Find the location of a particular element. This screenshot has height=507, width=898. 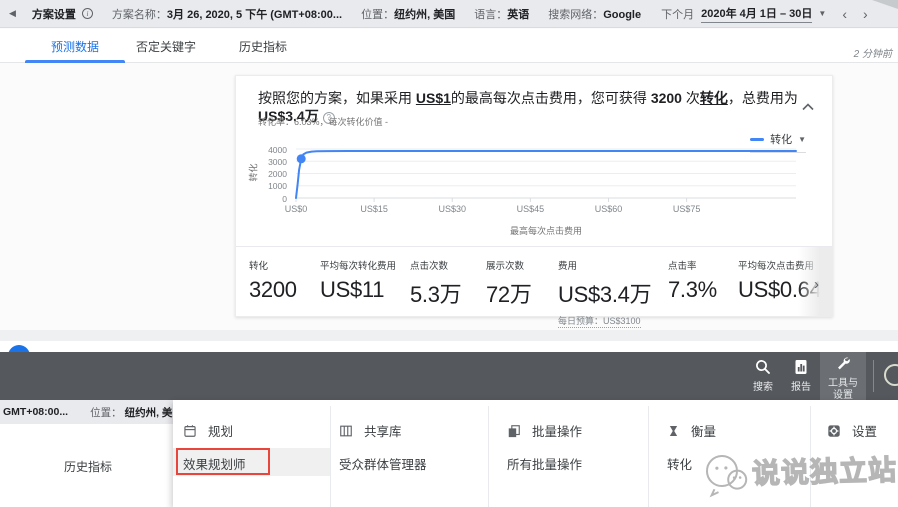

metric-value: US$11 is located at coordinates (352, 289).